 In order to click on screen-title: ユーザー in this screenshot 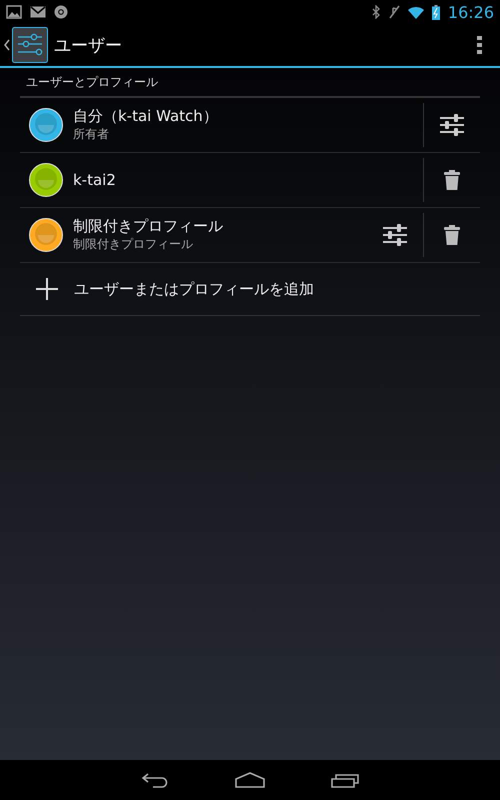, I will do `click(88, 45)`.